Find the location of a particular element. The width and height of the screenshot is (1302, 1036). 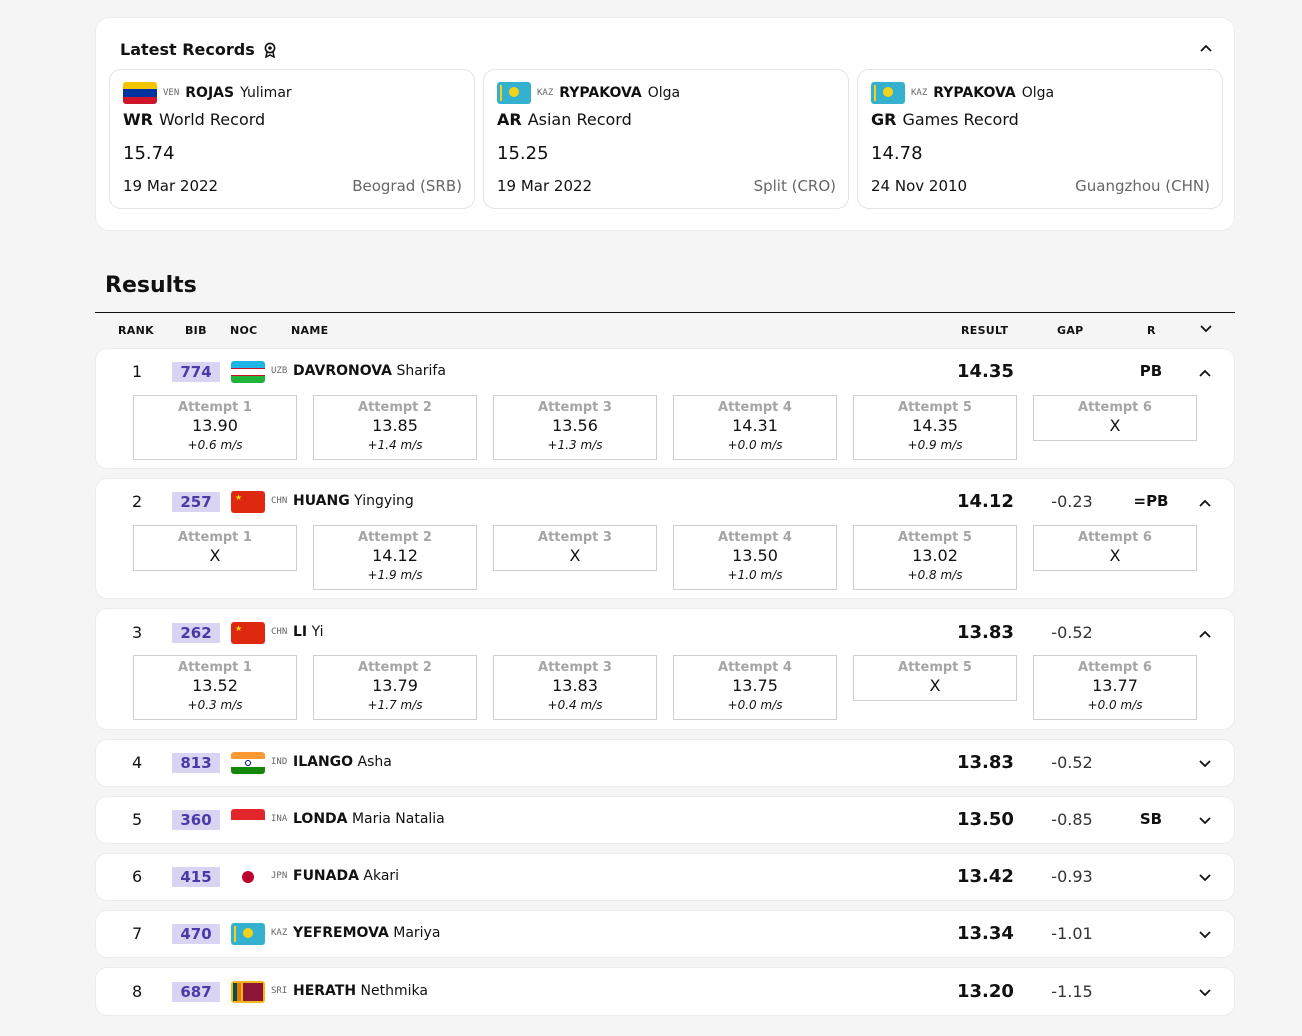

athlete-name: LI Yi is located at coordinates (308, 632).